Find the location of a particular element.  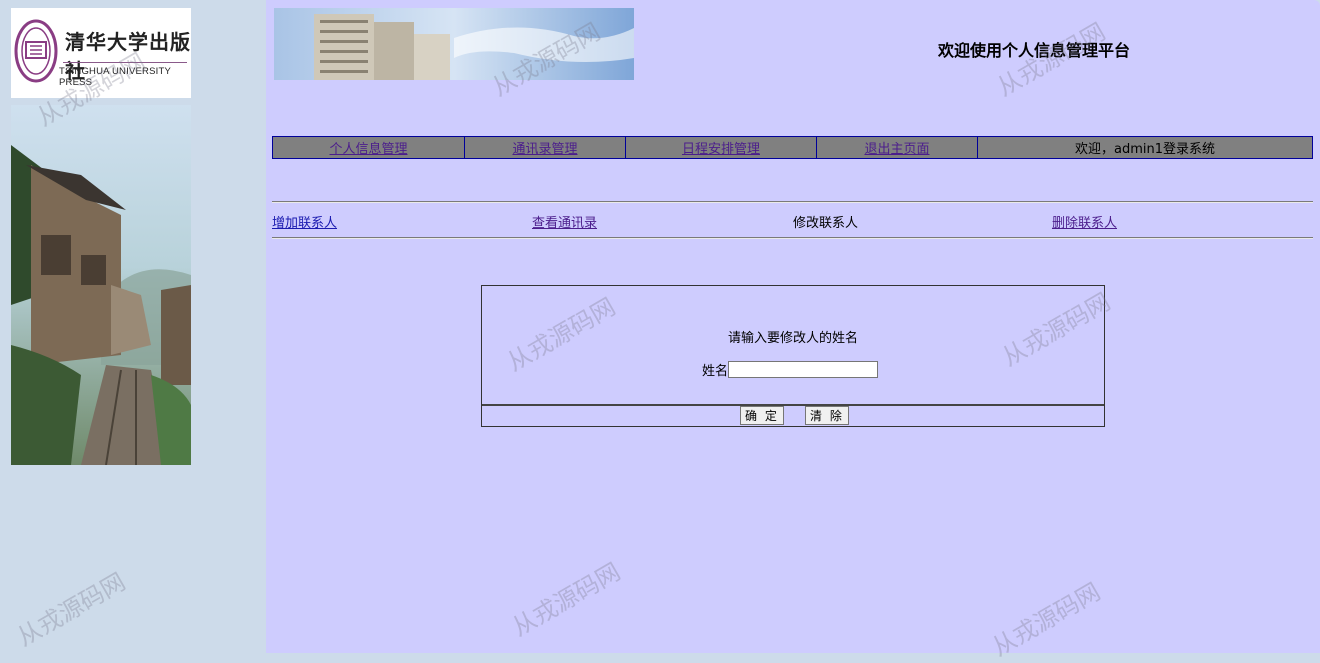

nav-schedule: 日程安排管理 is located at coordinates (721, 147).